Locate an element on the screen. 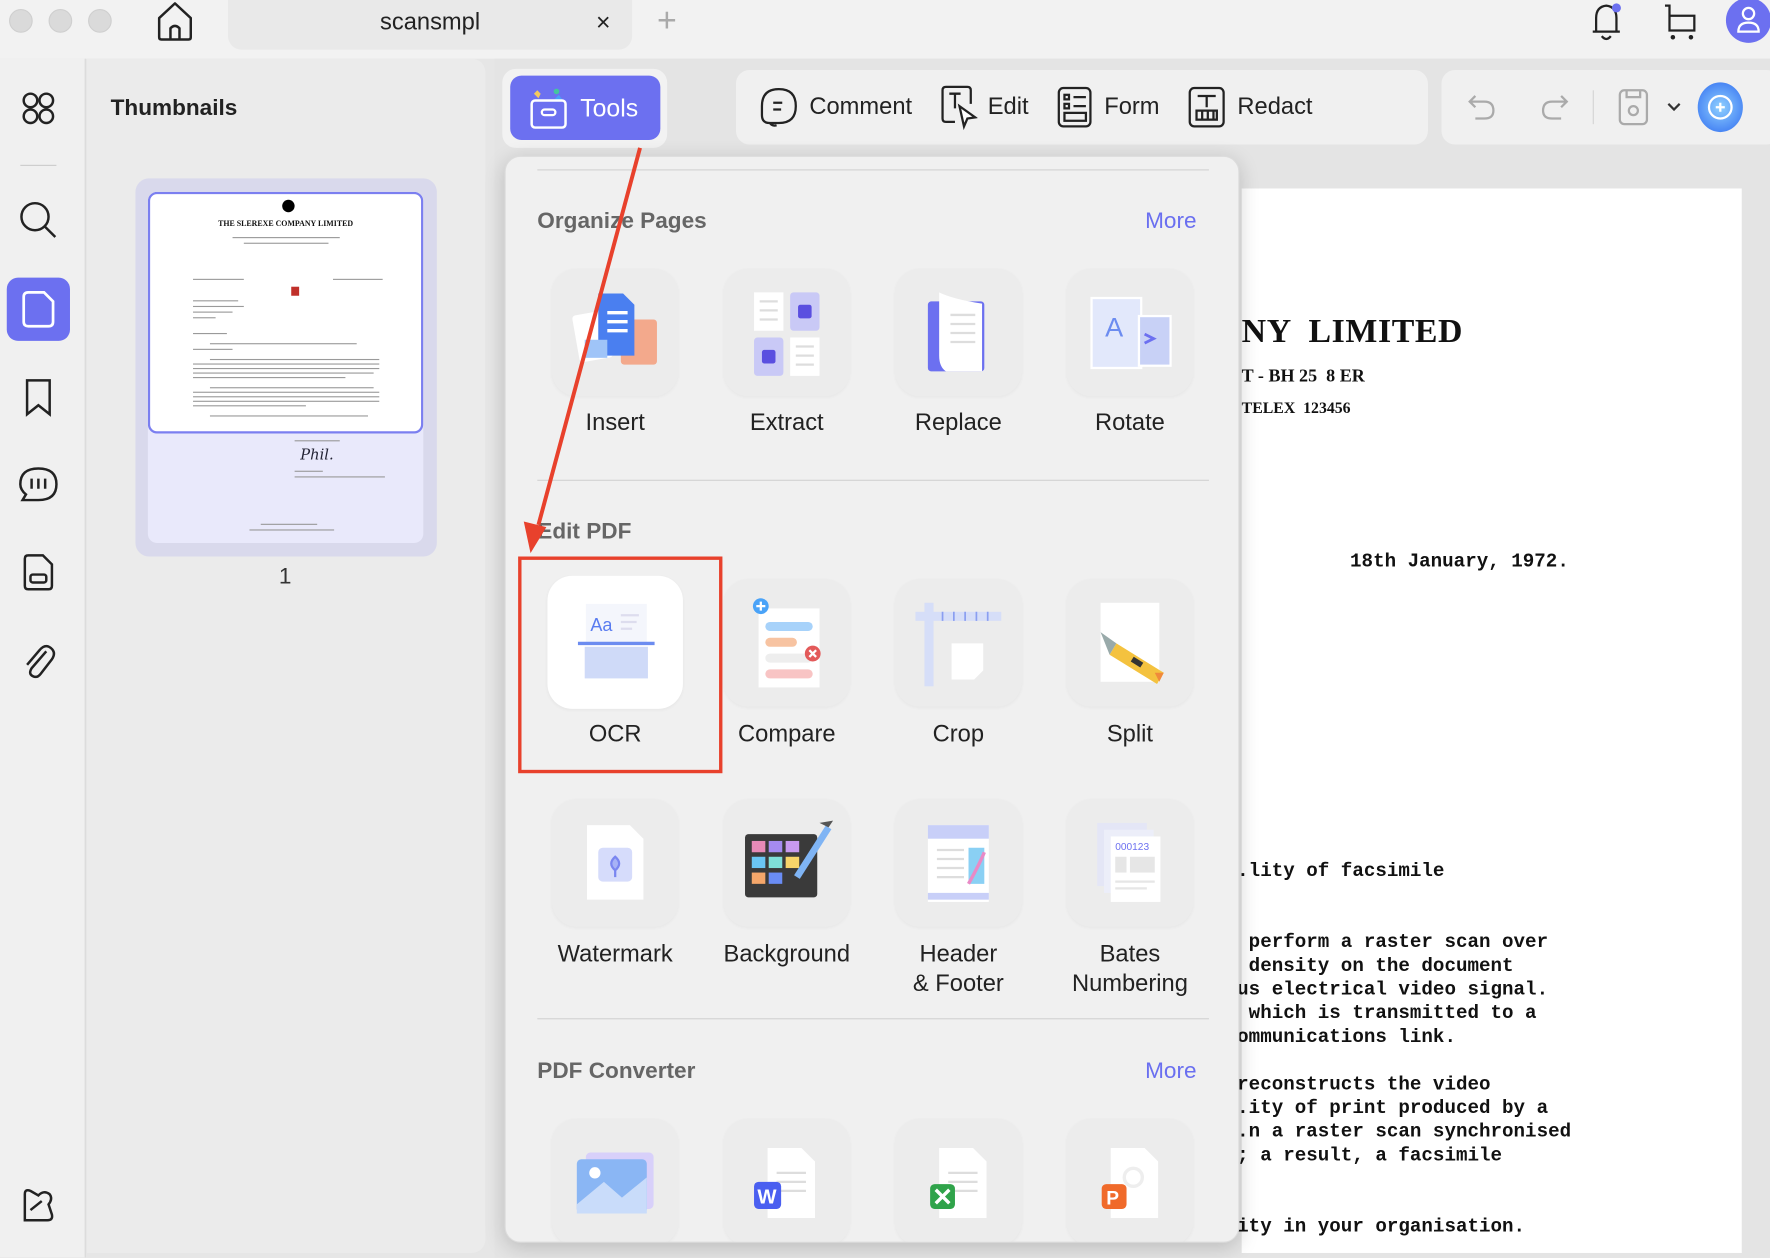 This screenshot has height=1258, width=1770. extract-tool is located at coordinates (786, 332).